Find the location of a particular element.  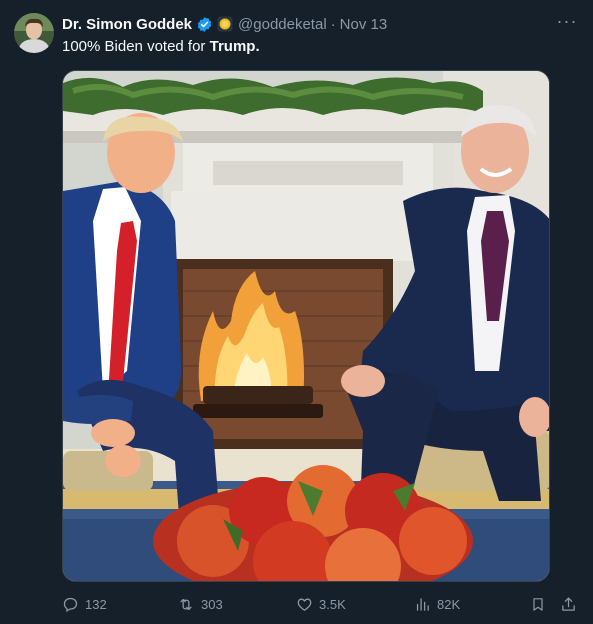

bookmark-icon is located at coordinates (538, 604).